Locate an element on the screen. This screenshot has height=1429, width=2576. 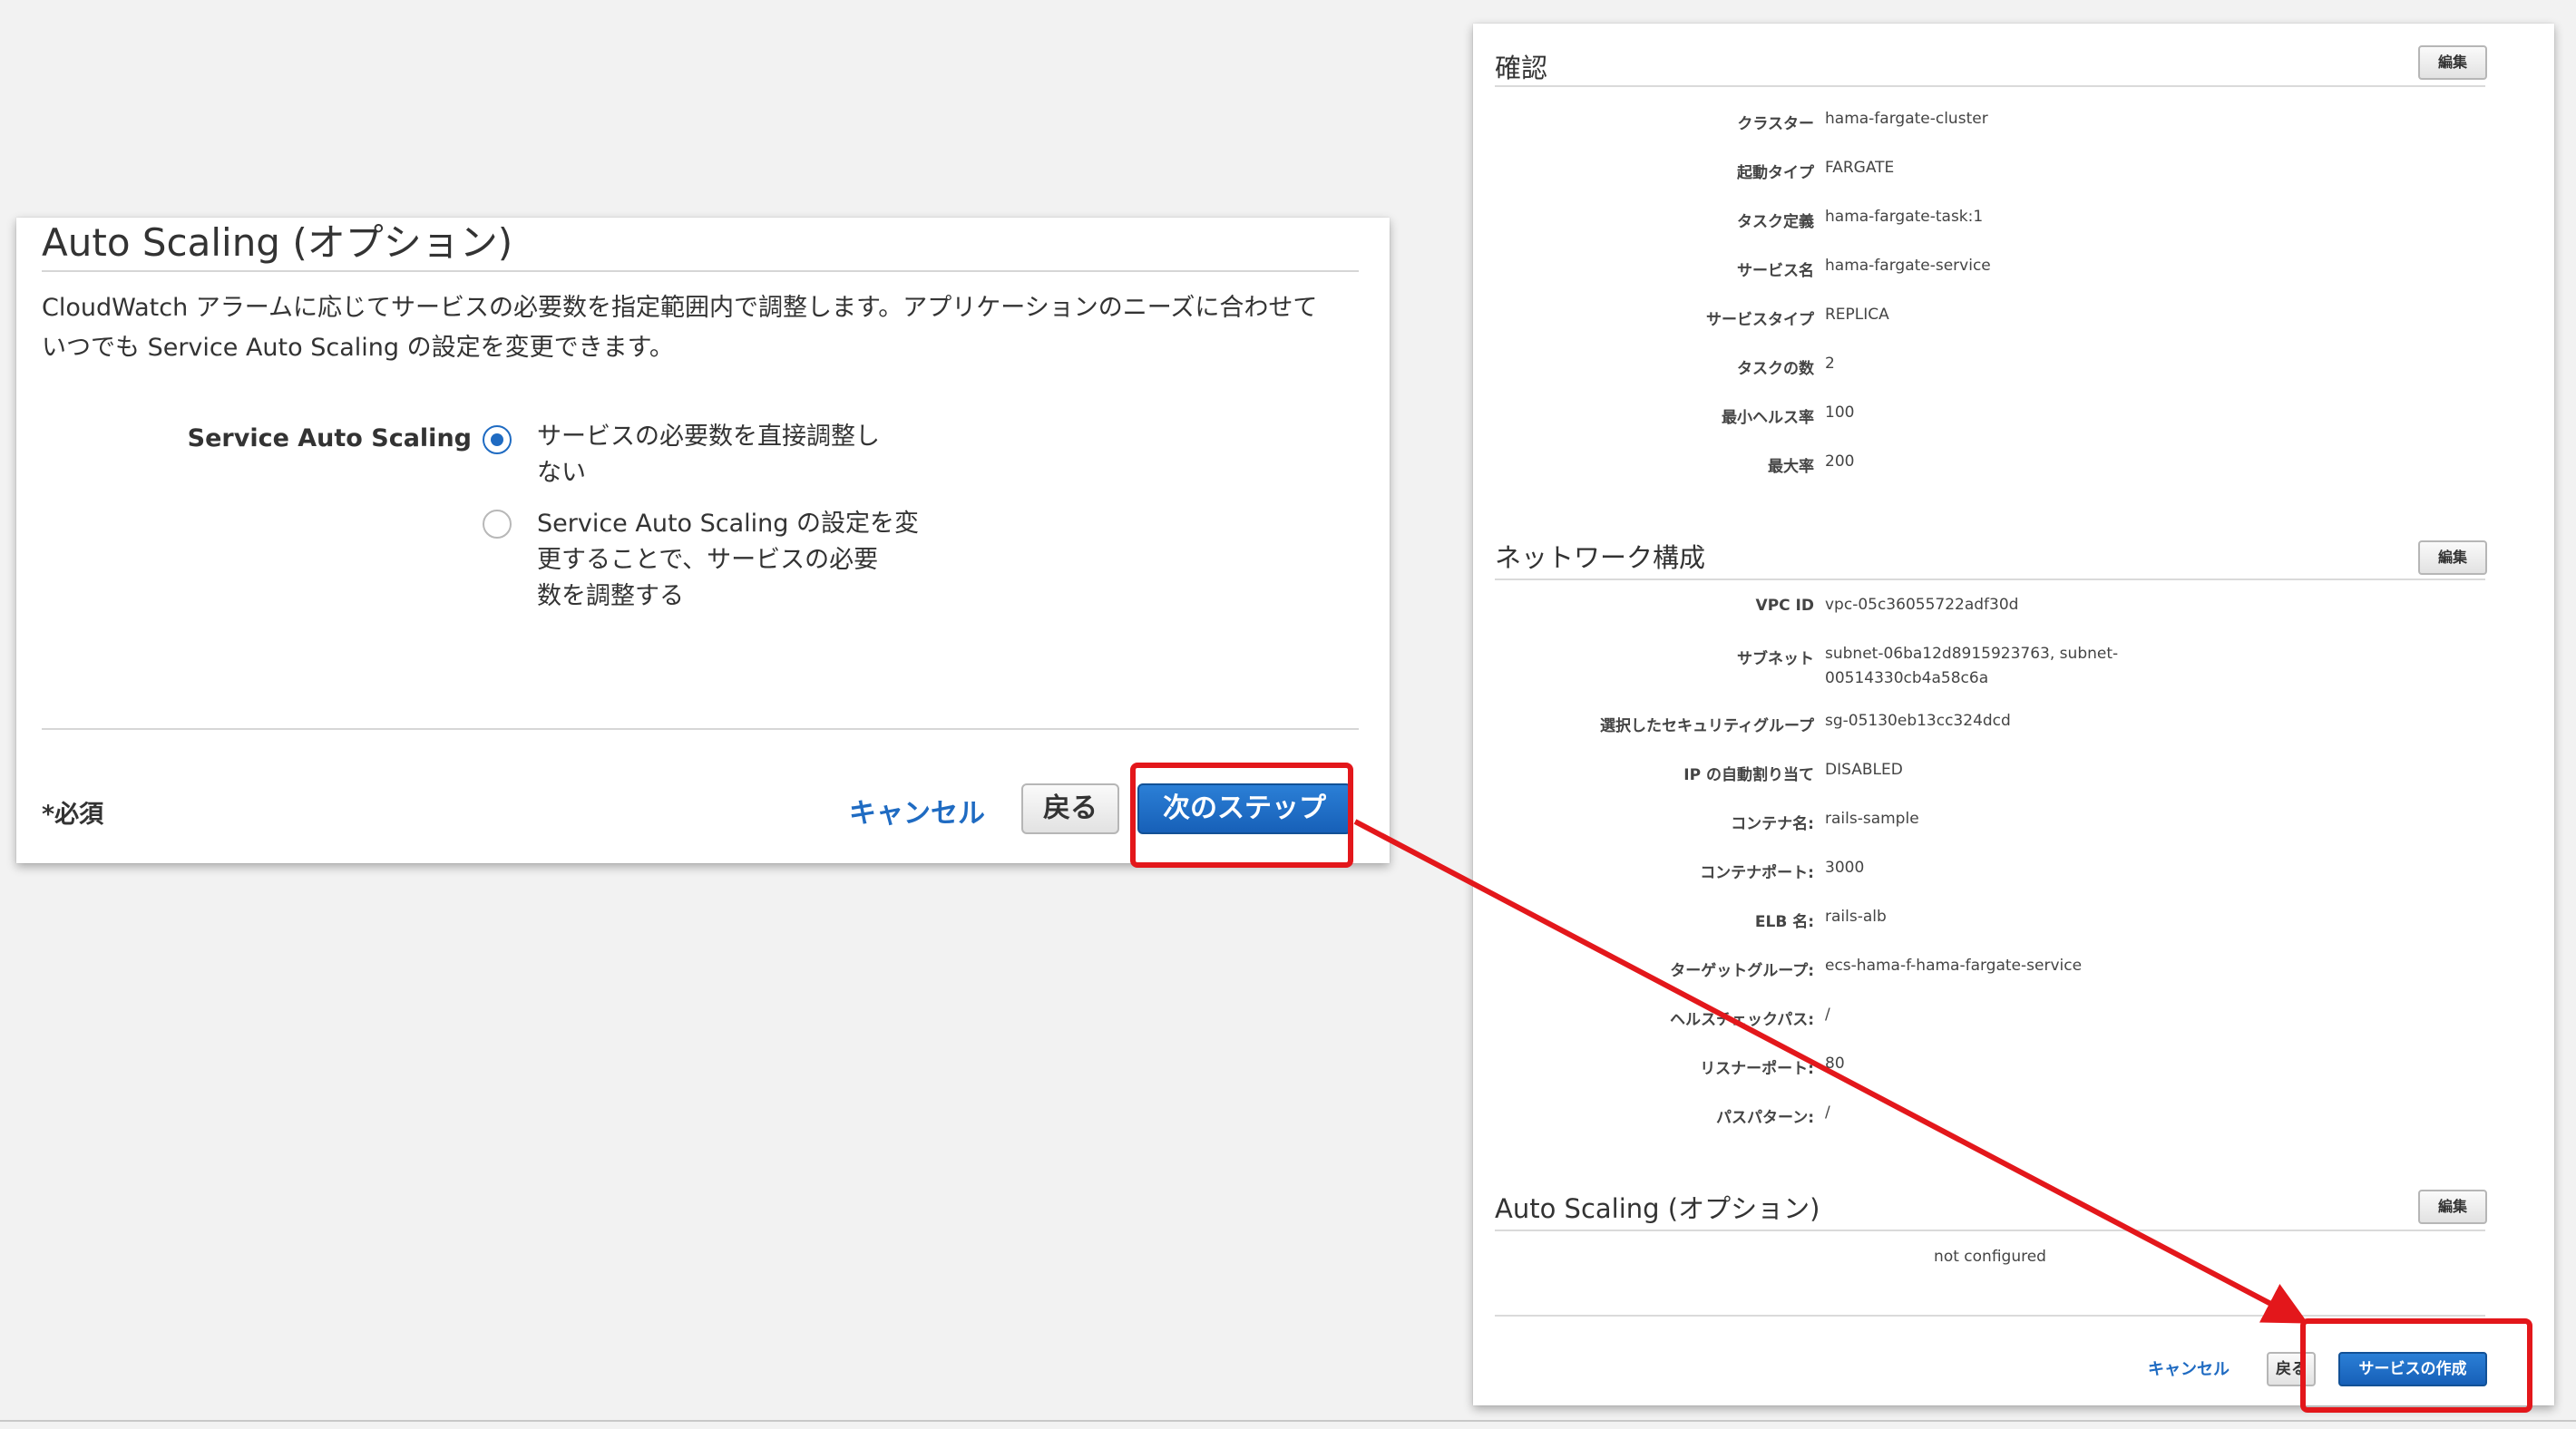
field-label: ターゲットグループ: is located at coordinates (1742, 971).